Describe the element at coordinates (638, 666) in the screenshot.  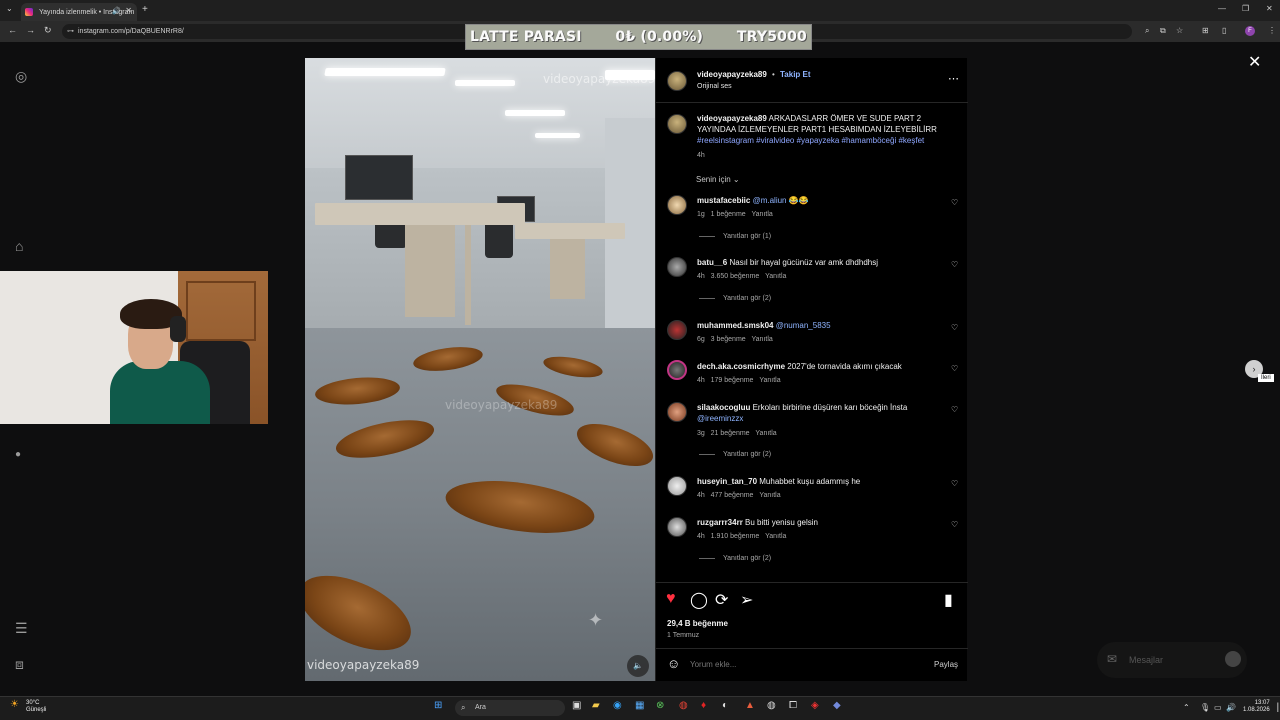
I see `audio-toggle-button: 🔈` at that location.